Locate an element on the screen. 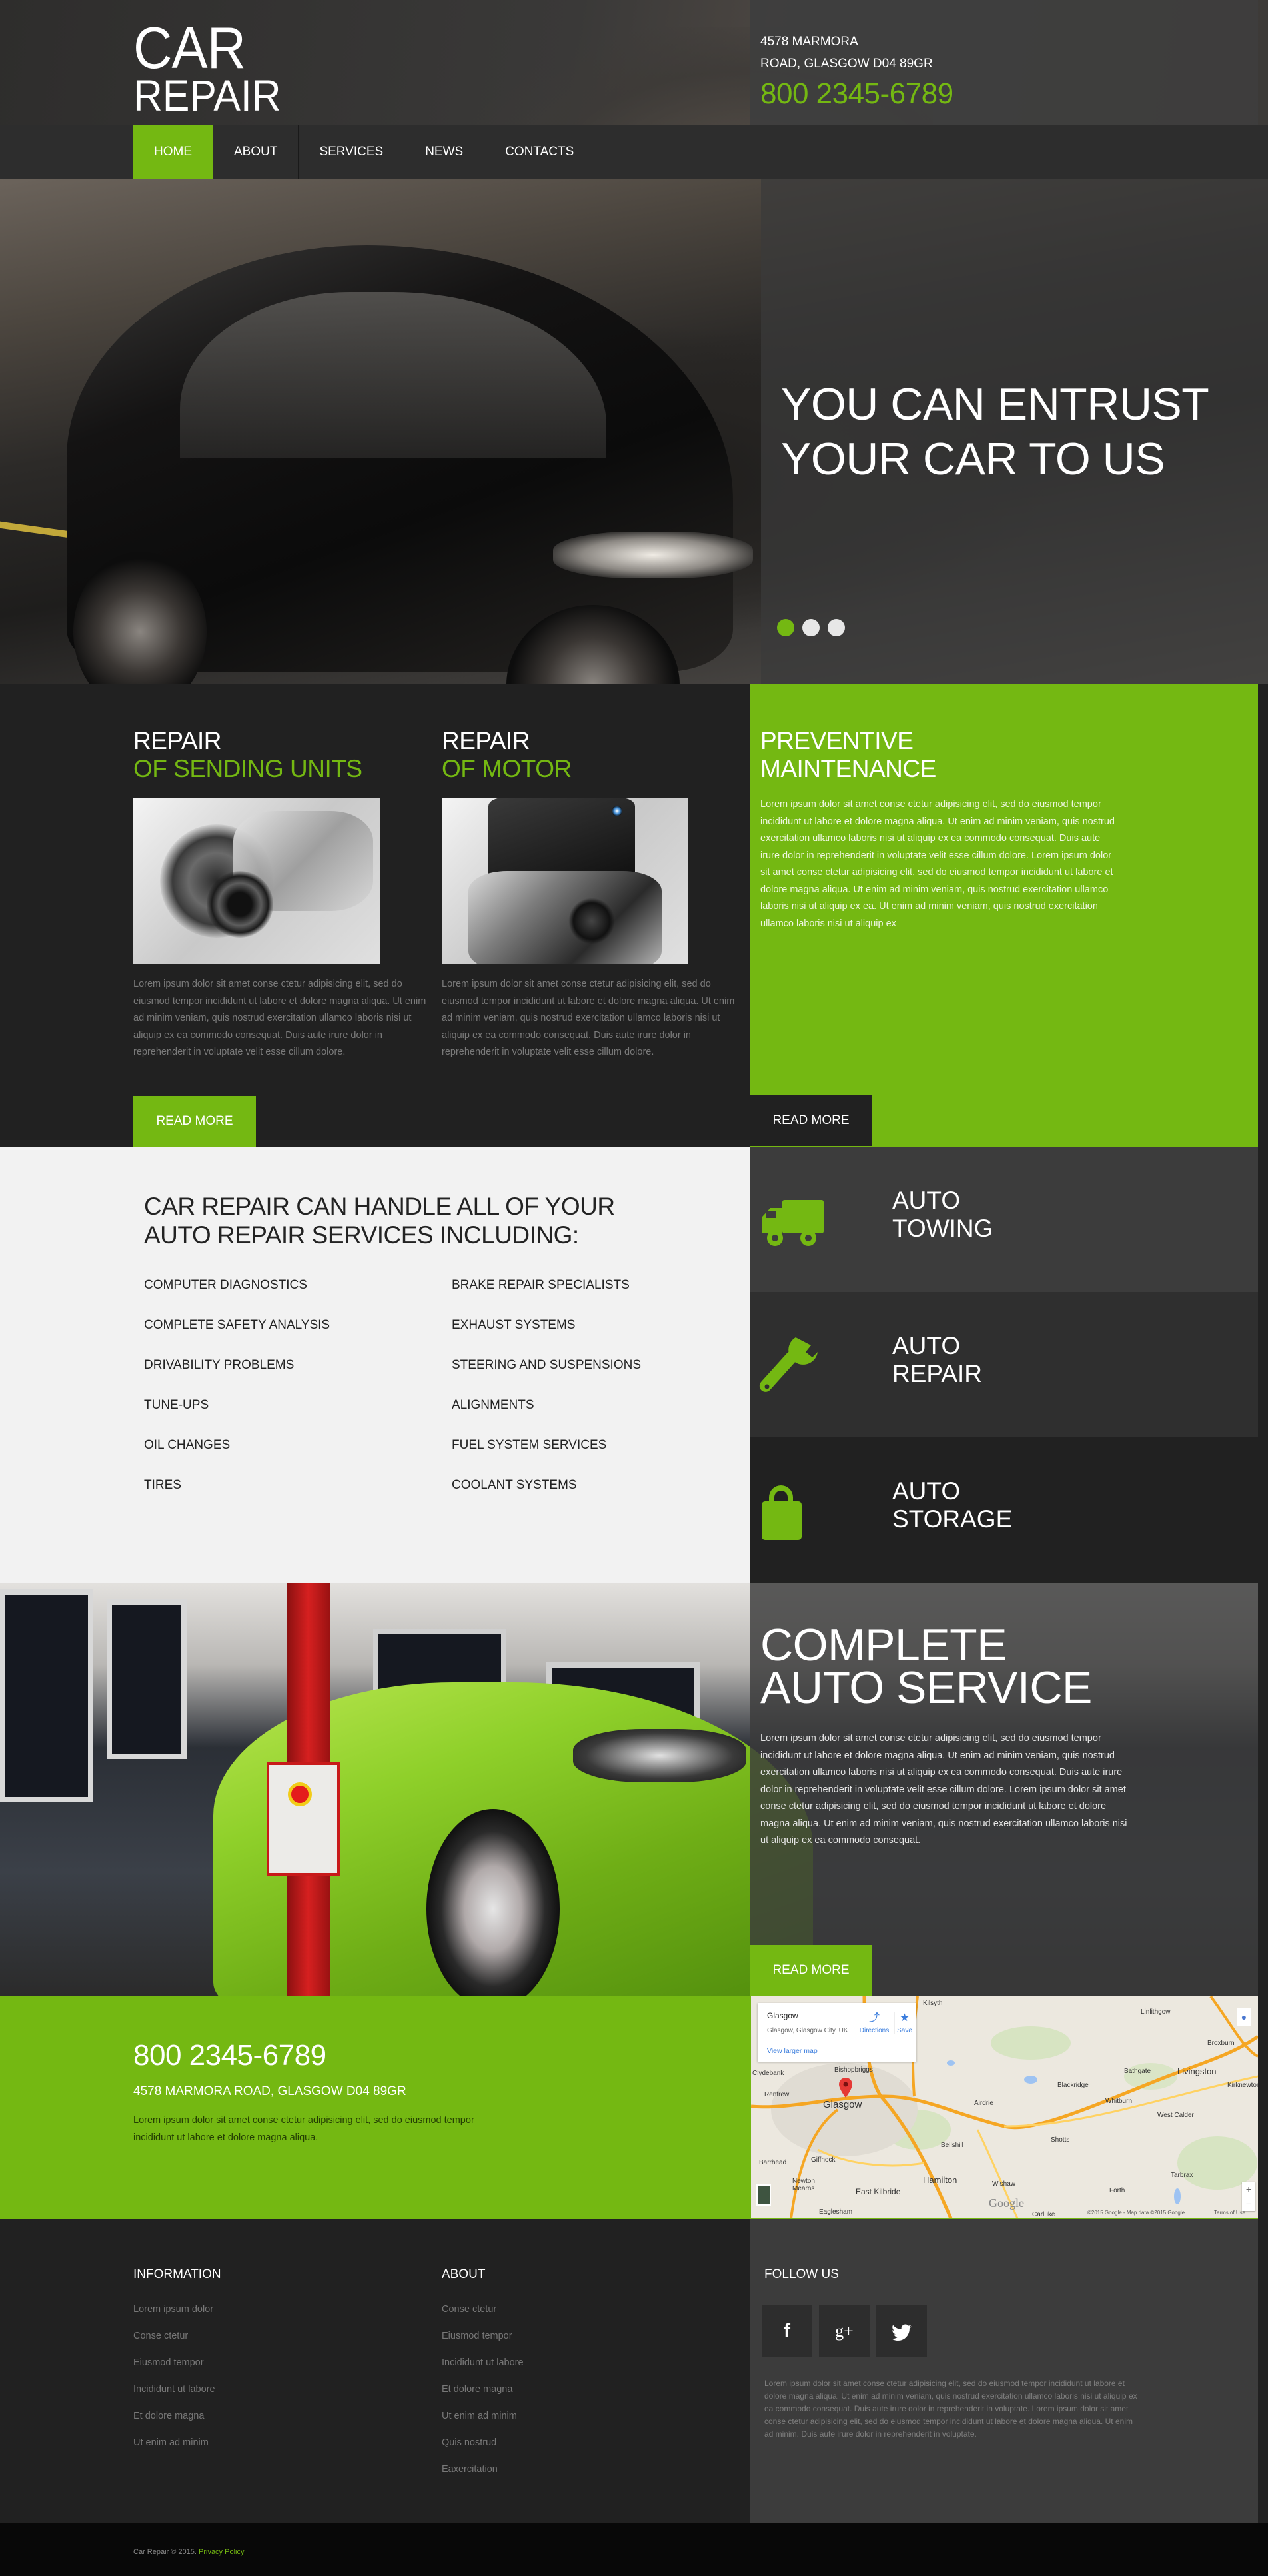  feature-label: AUTO TOWING is located at coordinates (942, 1215).